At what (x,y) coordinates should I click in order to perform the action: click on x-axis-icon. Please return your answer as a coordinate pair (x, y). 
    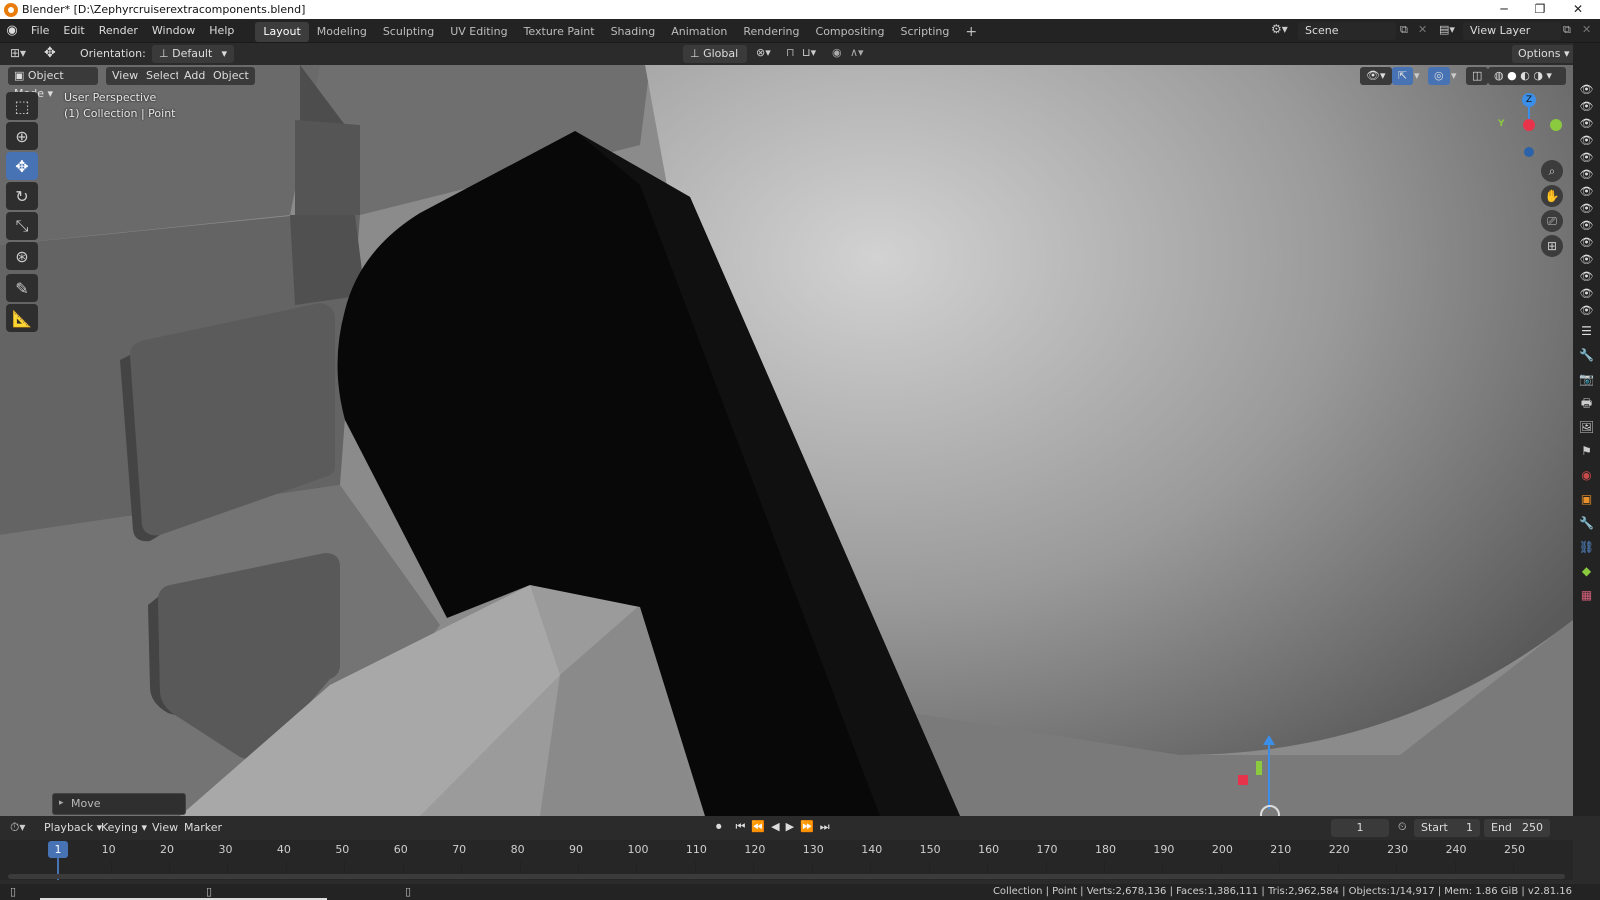
    Looking at the image, I should click on (1529, 125).